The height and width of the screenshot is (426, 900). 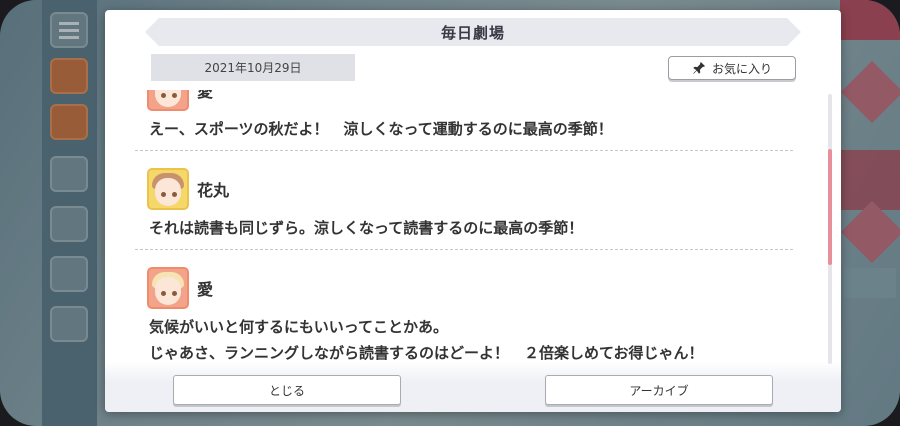 I want to click on background-sidebar, so click(x=69, y=213).